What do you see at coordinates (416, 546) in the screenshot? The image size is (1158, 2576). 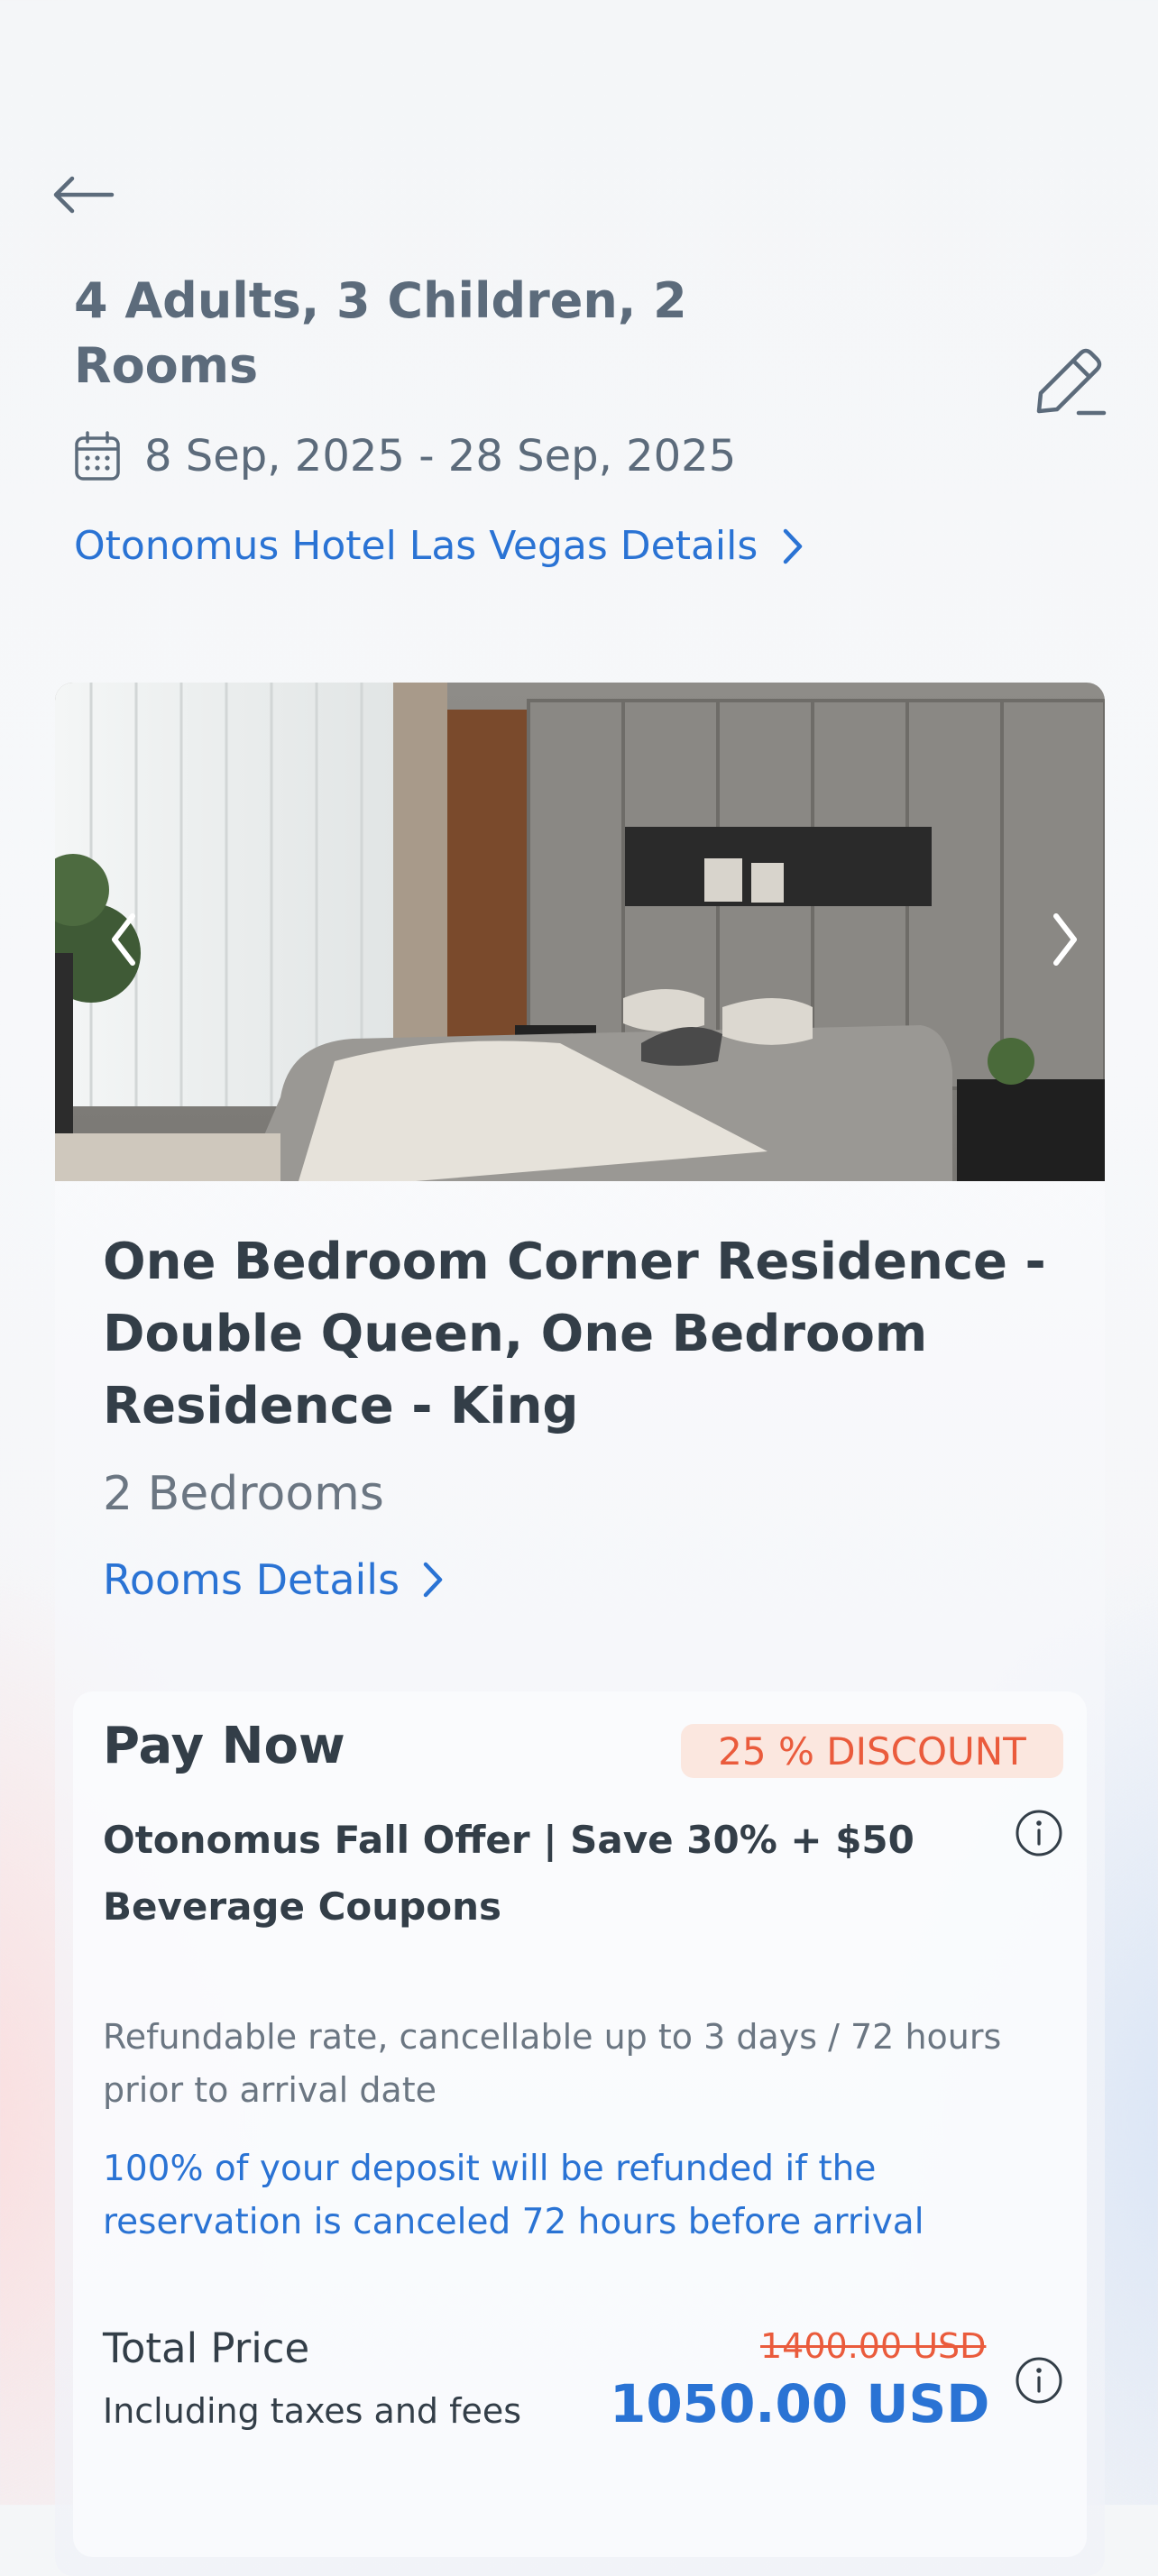 I see `hotel-details-label: Otonomus Hotel Las Vegas Details` at bounding box center [416, 546].